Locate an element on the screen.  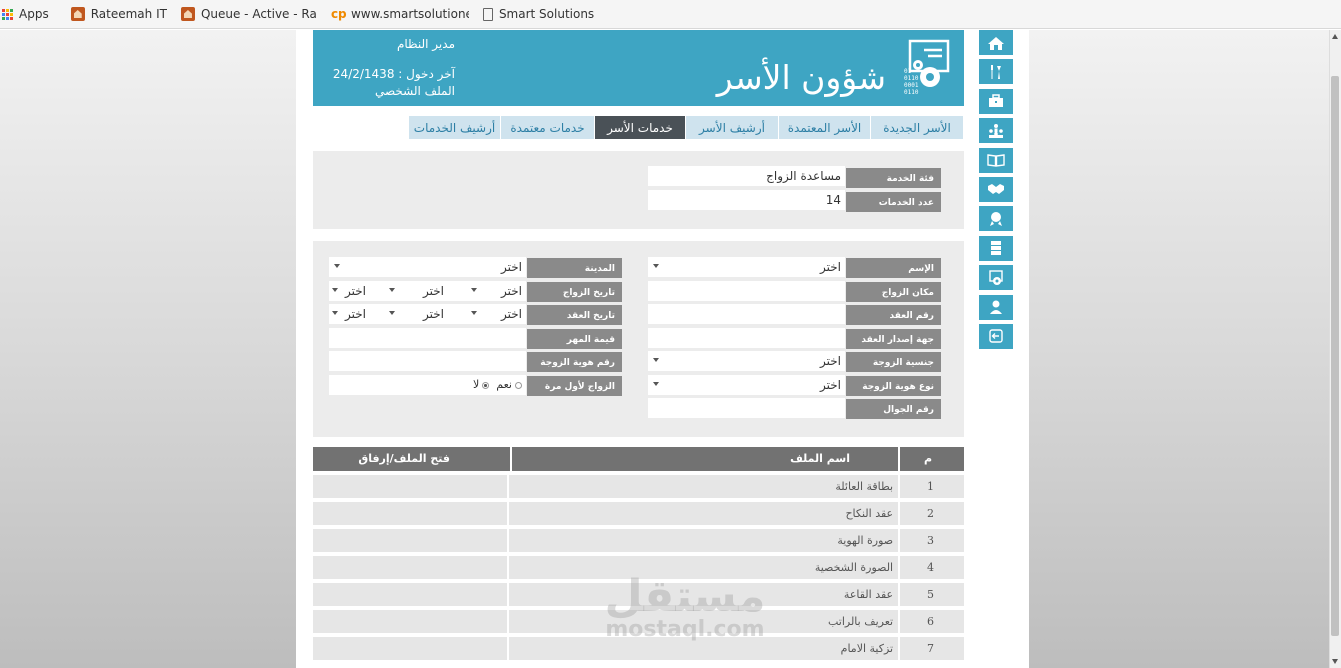
radio-yes is located at coordinates (518, 385).